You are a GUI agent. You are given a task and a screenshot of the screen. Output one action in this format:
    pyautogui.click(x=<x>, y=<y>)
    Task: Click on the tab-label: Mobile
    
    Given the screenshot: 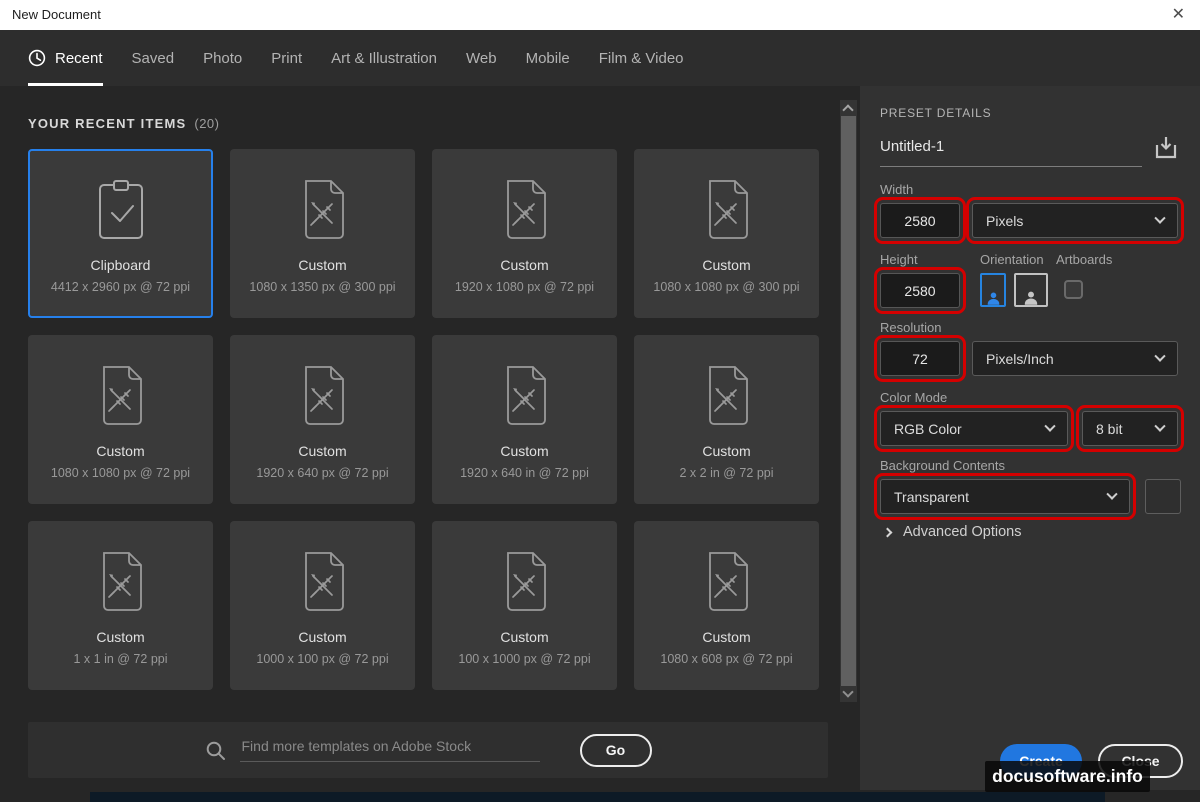 What is the action you would take?
    pyautogui.click(x=547, y=58)
    